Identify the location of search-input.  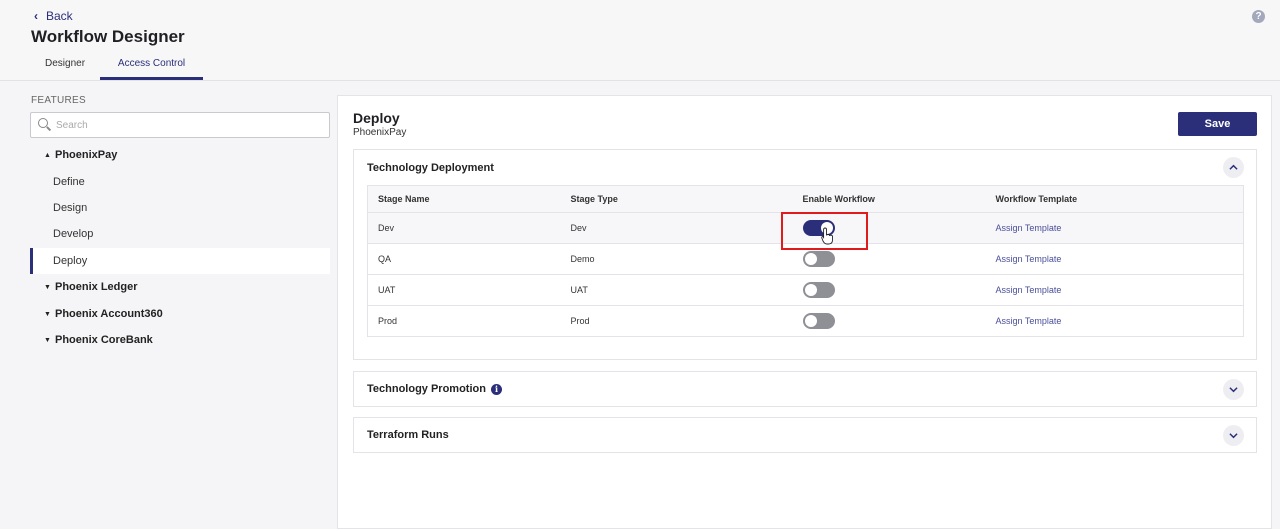
(186, 125).